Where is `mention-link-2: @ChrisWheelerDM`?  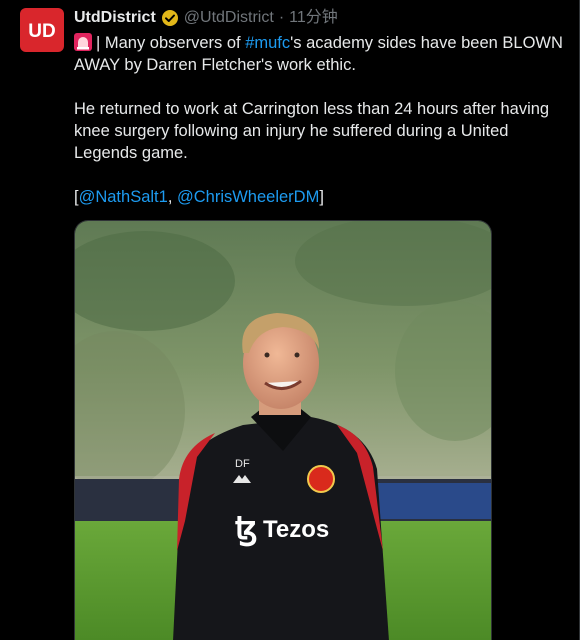 mention-link-2: @ChrisWheelerDM is located at coordinates (248, 197).